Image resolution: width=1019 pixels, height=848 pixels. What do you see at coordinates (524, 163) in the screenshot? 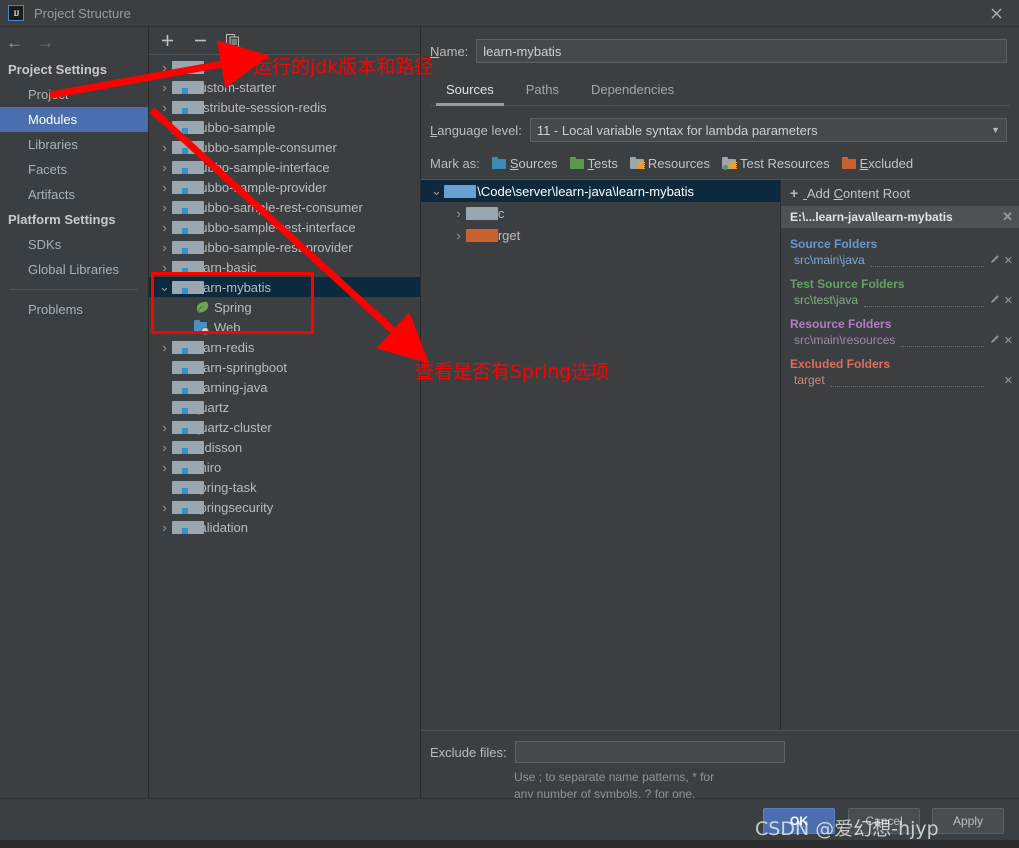
I see `mark-as-sources-button: Sources` at bounding box center [524, 163].